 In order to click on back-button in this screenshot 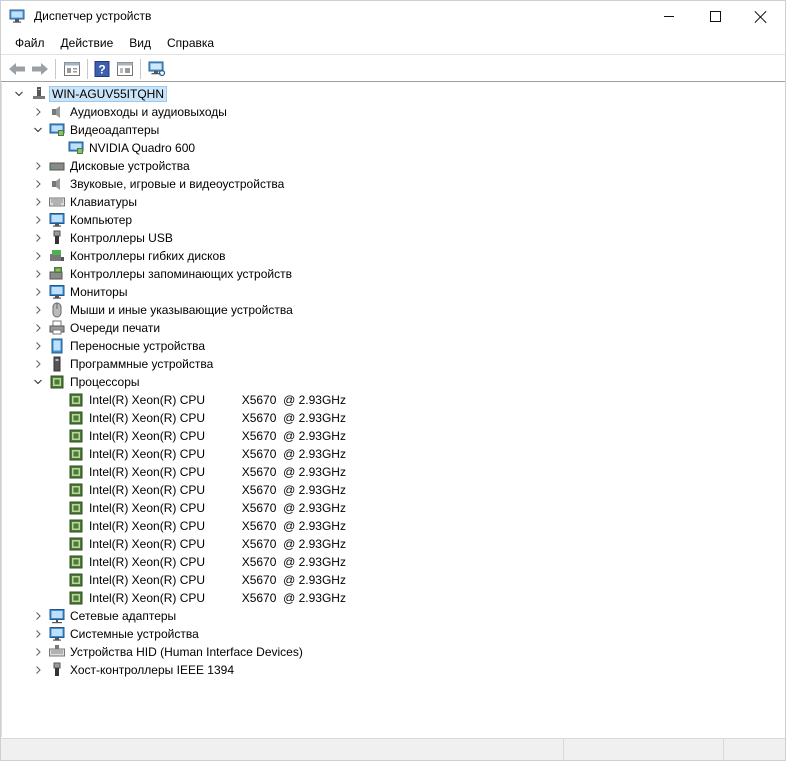, I will do `click(17, 69)`.